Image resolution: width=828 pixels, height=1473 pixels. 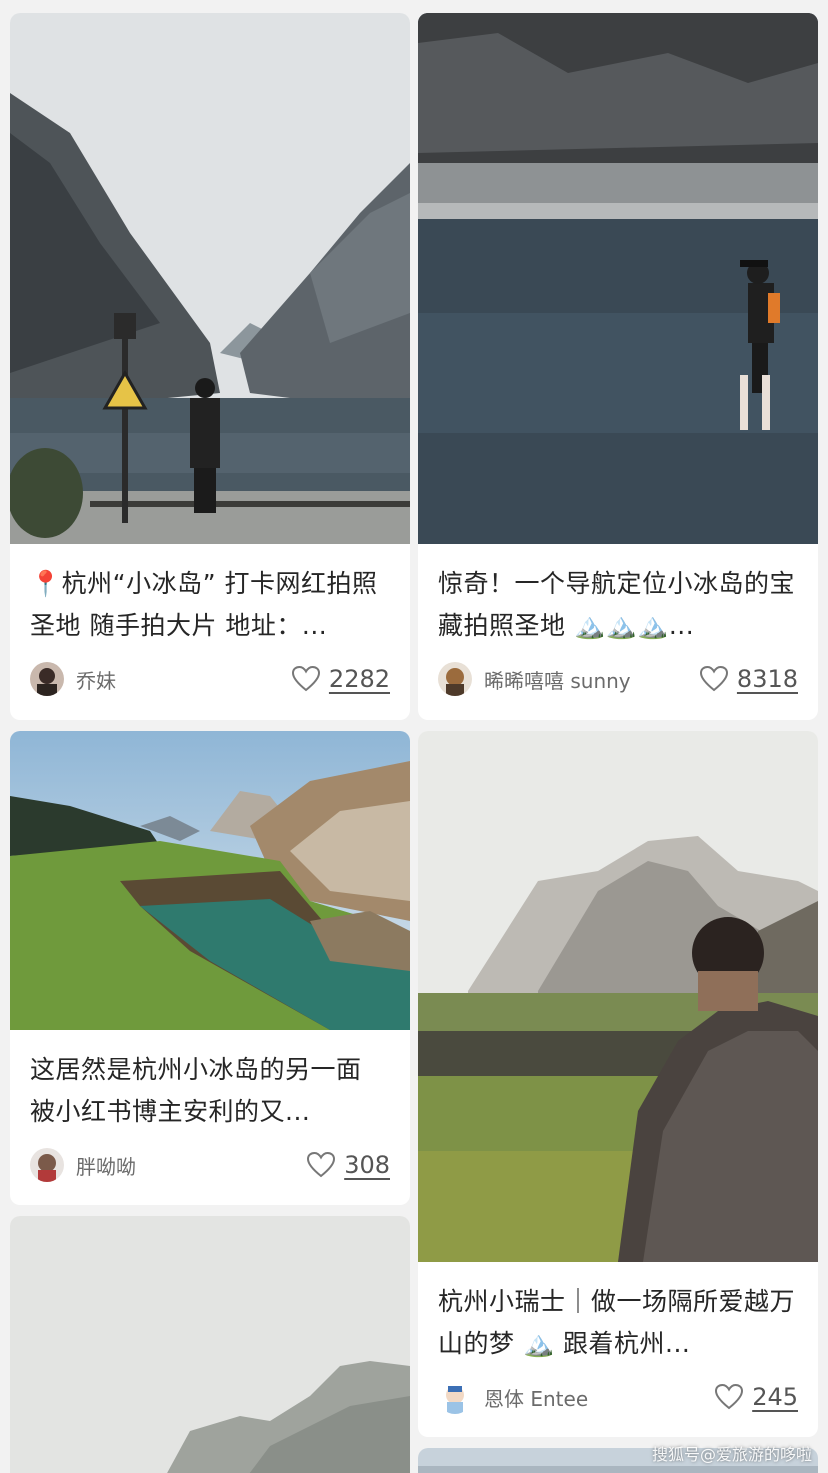 I want to click on note-card, so click(x=210, y=1344).